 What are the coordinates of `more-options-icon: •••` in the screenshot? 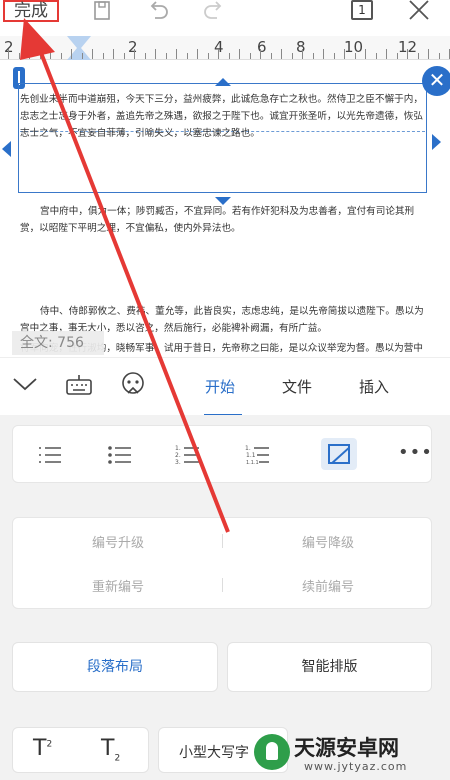 It's located at (415, 452).